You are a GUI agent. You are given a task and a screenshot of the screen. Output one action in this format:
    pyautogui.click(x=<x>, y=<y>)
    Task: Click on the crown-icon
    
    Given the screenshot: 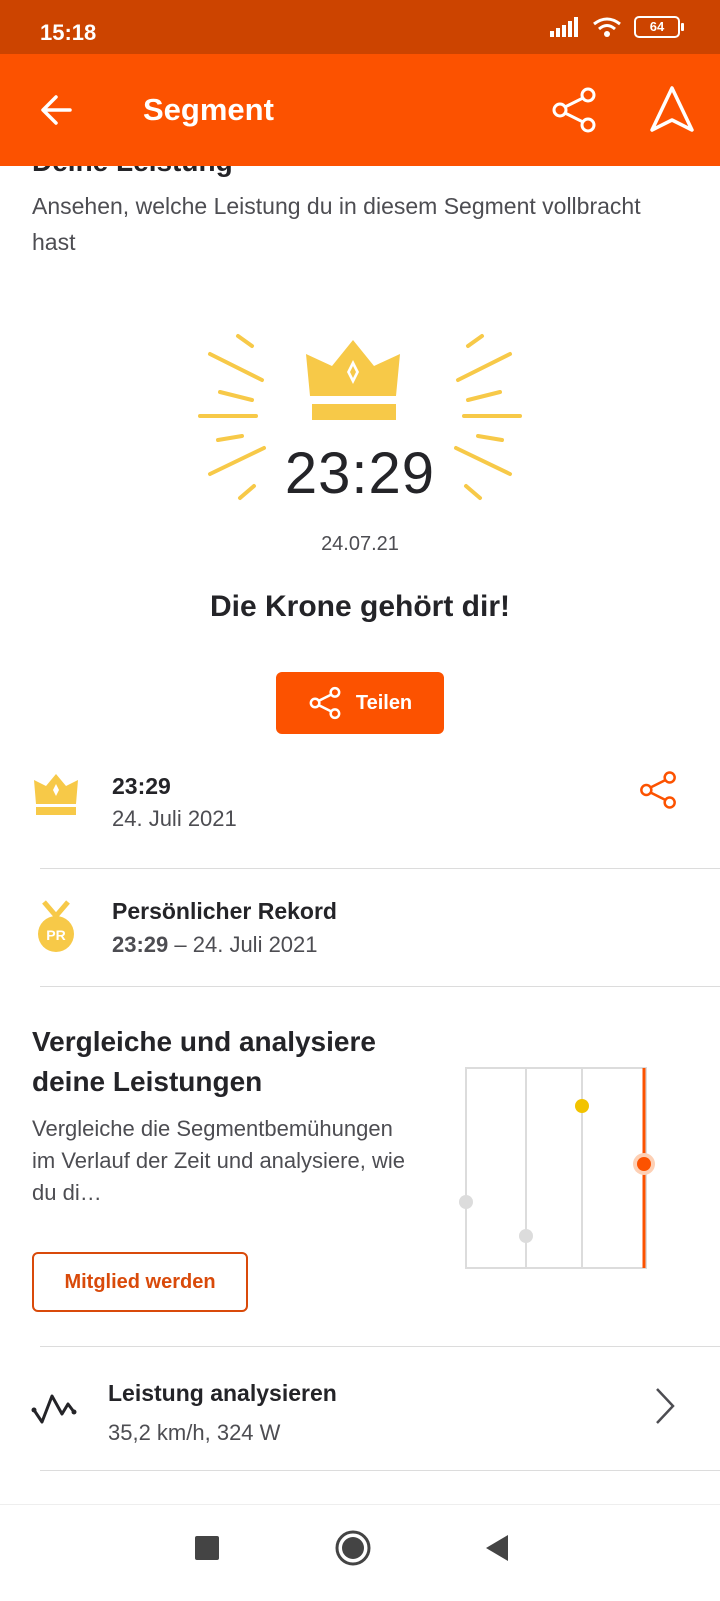 What is the action you would take?
    pyautogui.click(x=56, y=794)
    